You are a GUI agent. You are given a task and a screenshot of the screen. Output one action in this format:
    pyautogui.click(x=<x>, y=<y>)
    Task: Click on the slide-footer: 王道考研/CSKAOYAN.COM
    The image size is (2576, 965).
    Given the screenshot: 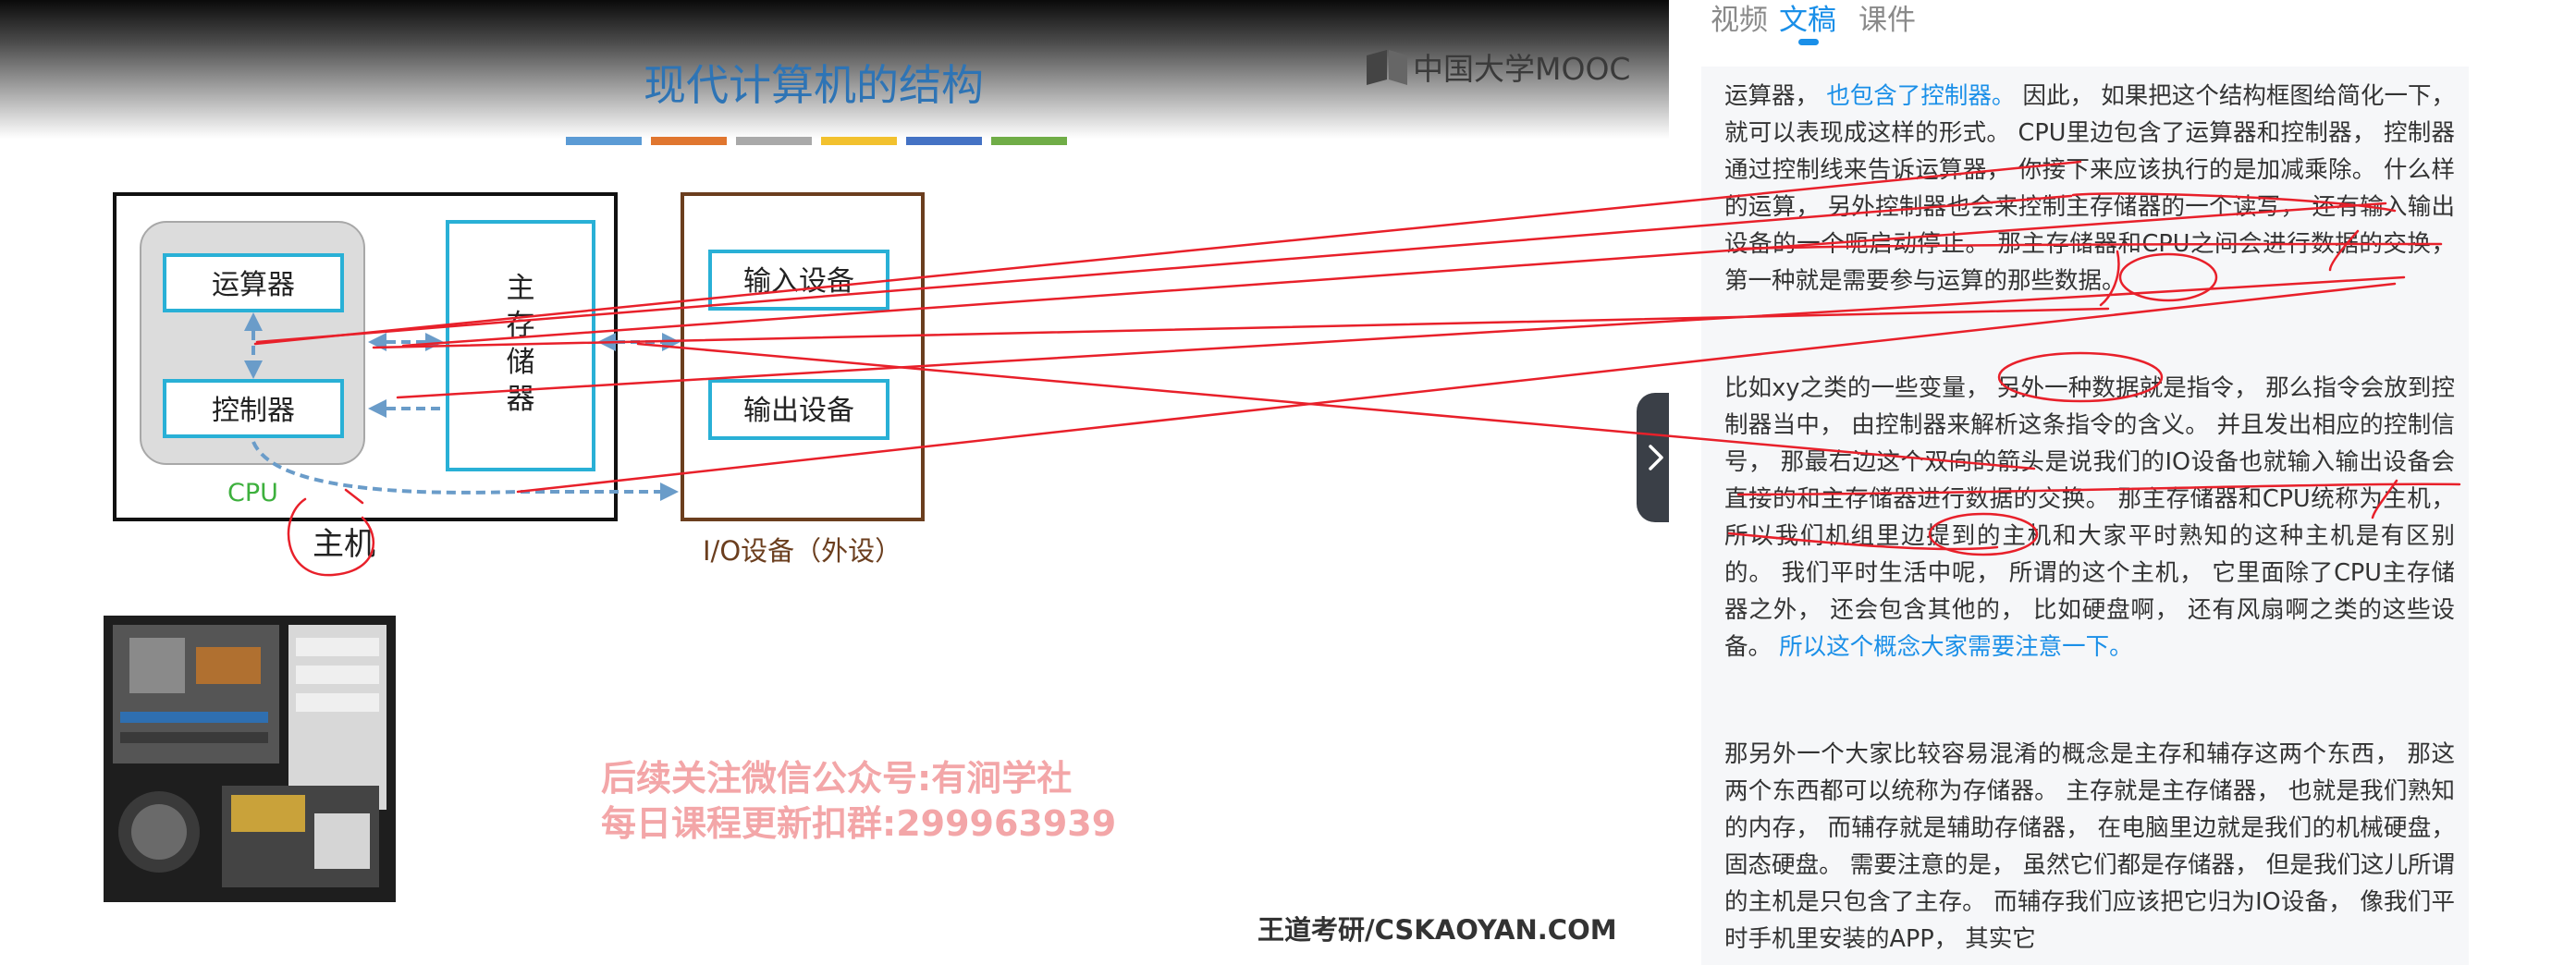 What is the action you would take?
    pyautogui.click(x=1437, y=930)
    